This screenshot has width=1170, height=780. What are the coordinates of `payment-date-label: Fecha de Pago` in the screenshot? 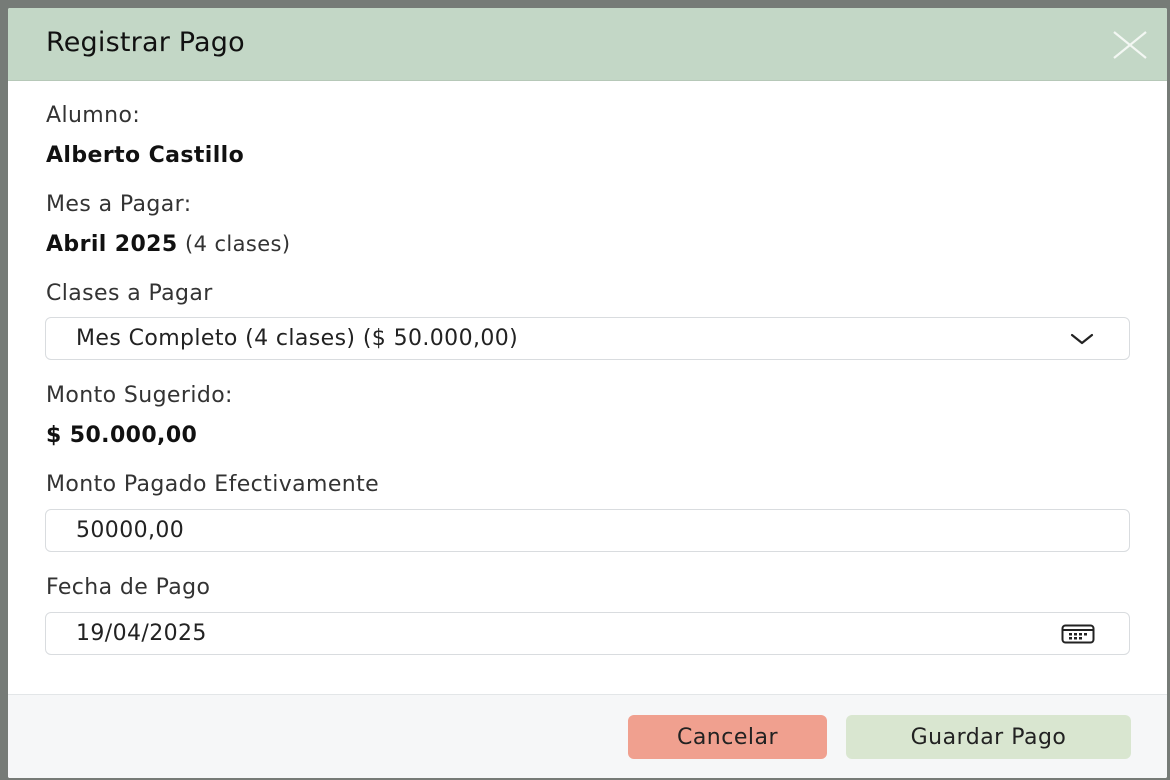 It's located at (128, 587).